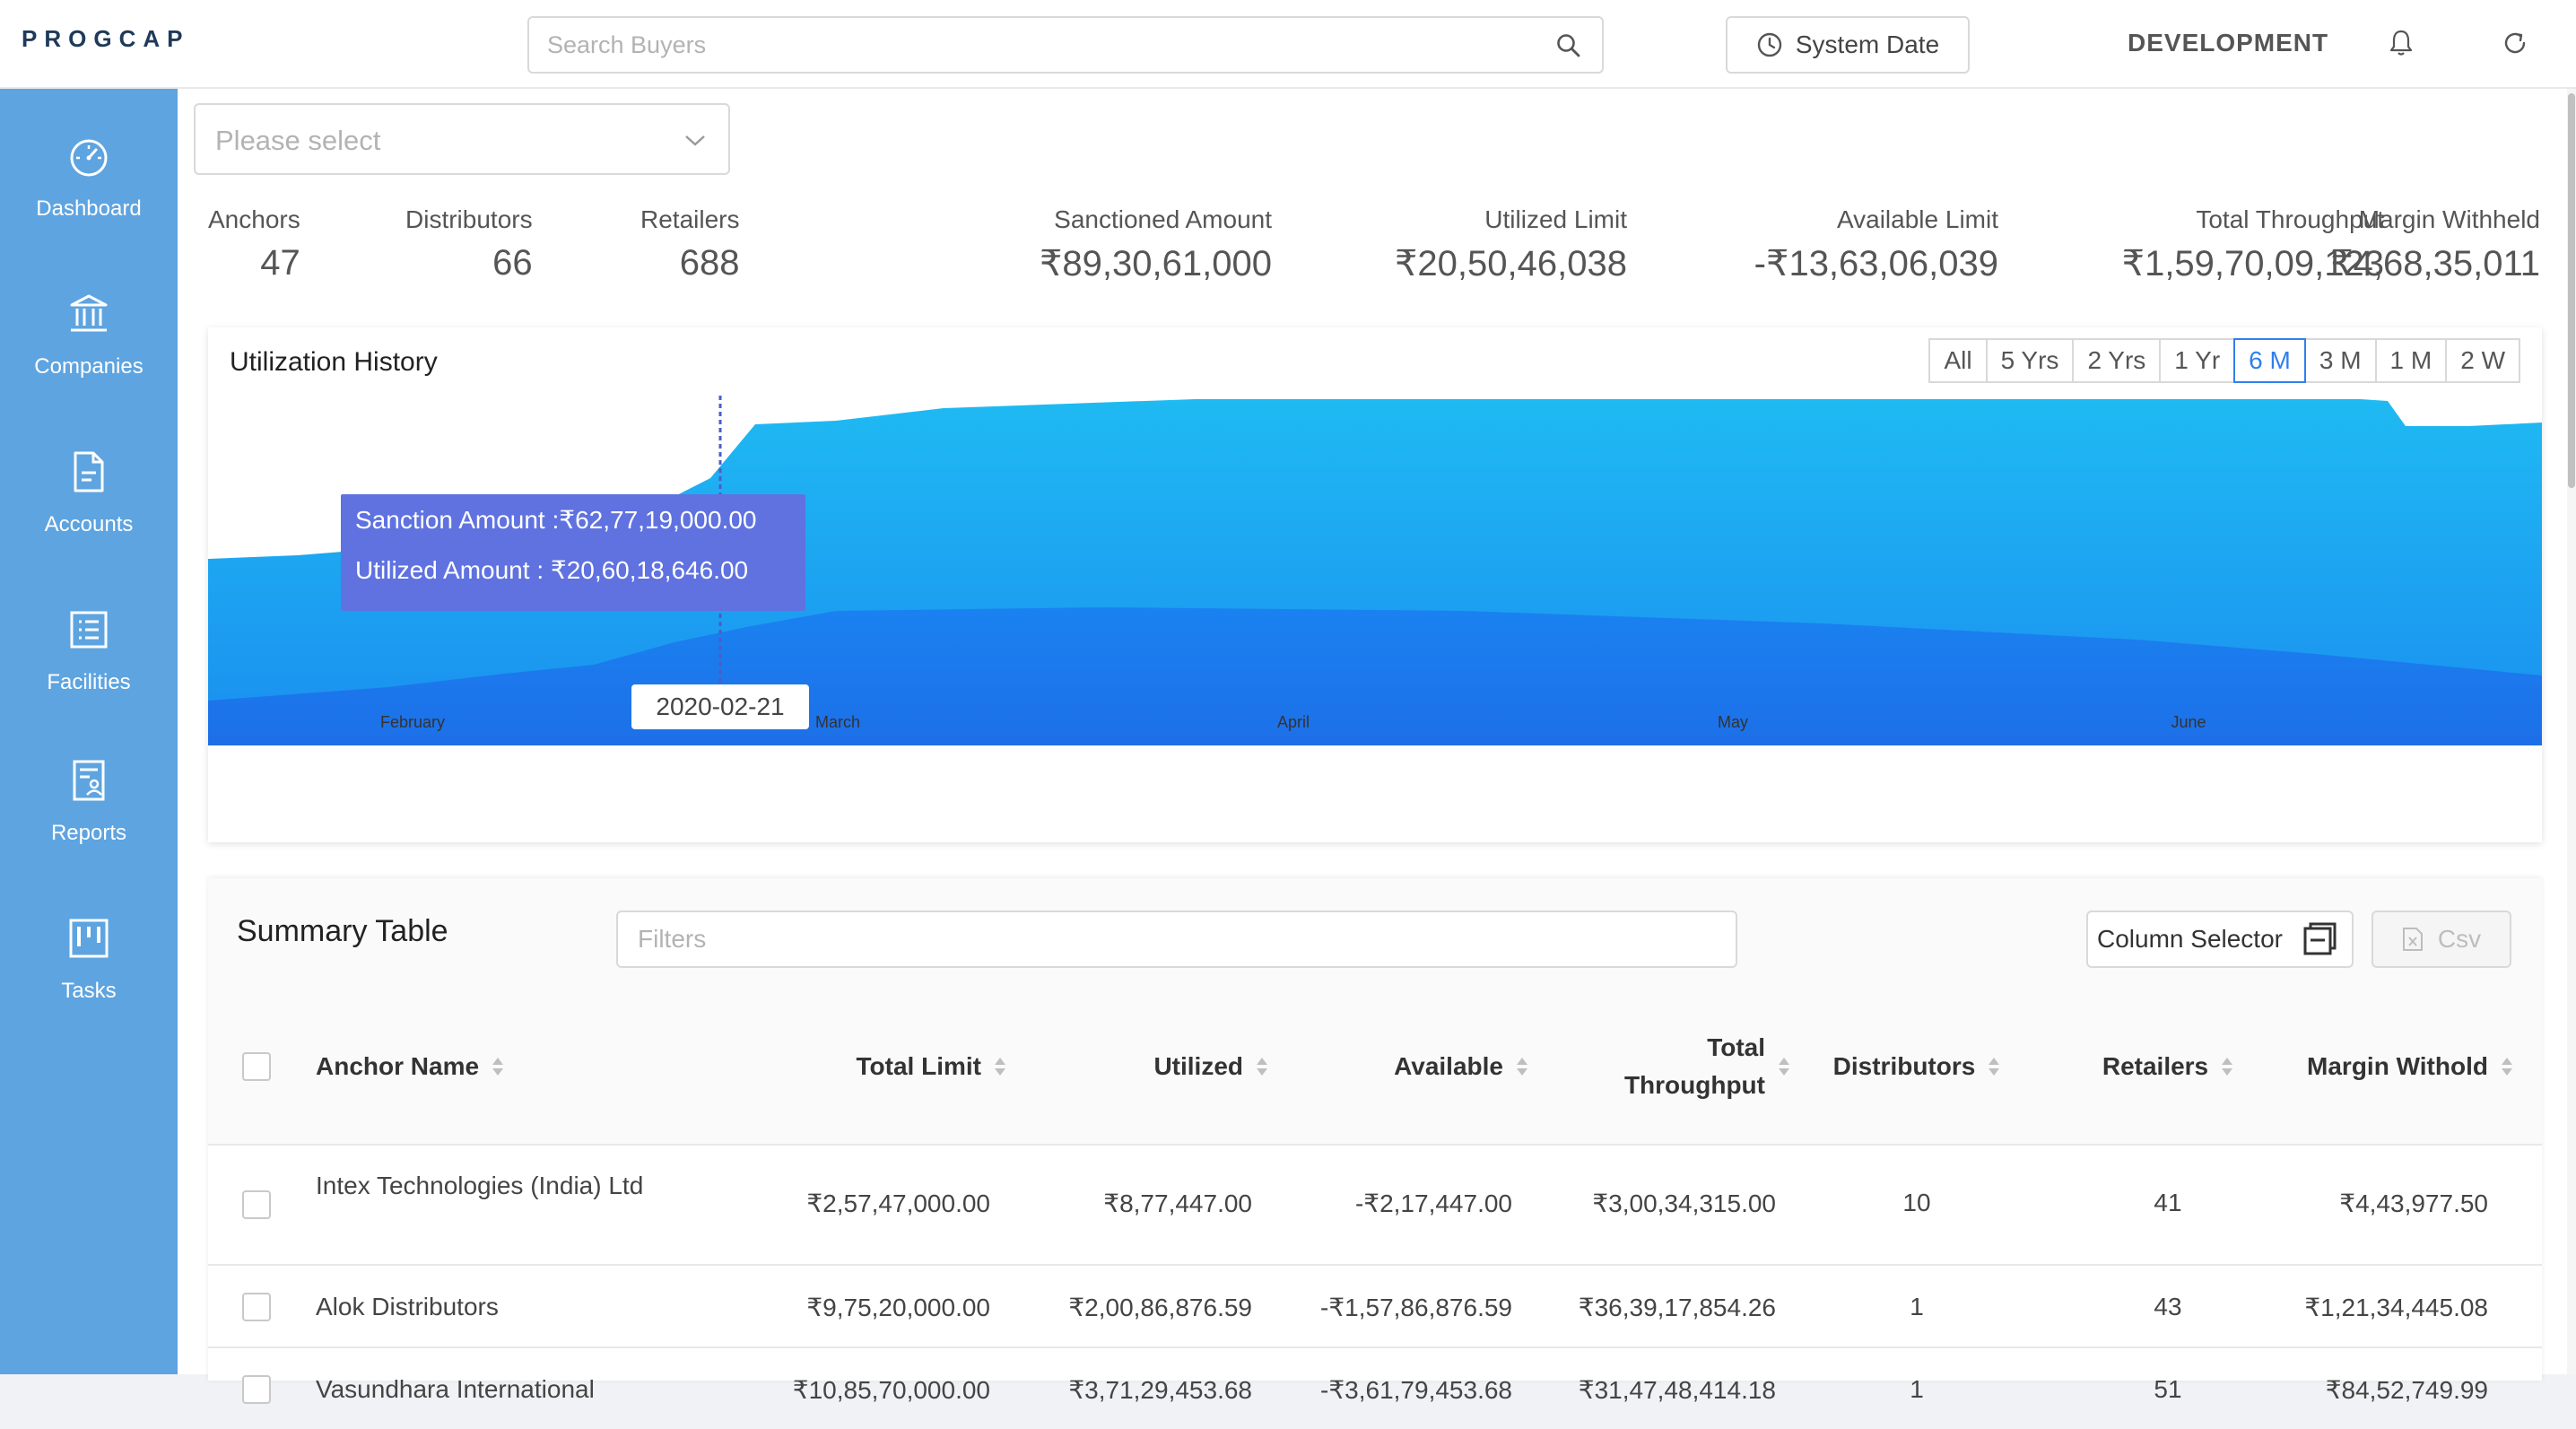 This screenshot has height=1429, width=2576. I want to click on sidebar-item-label: Reports, so click(88, 833).